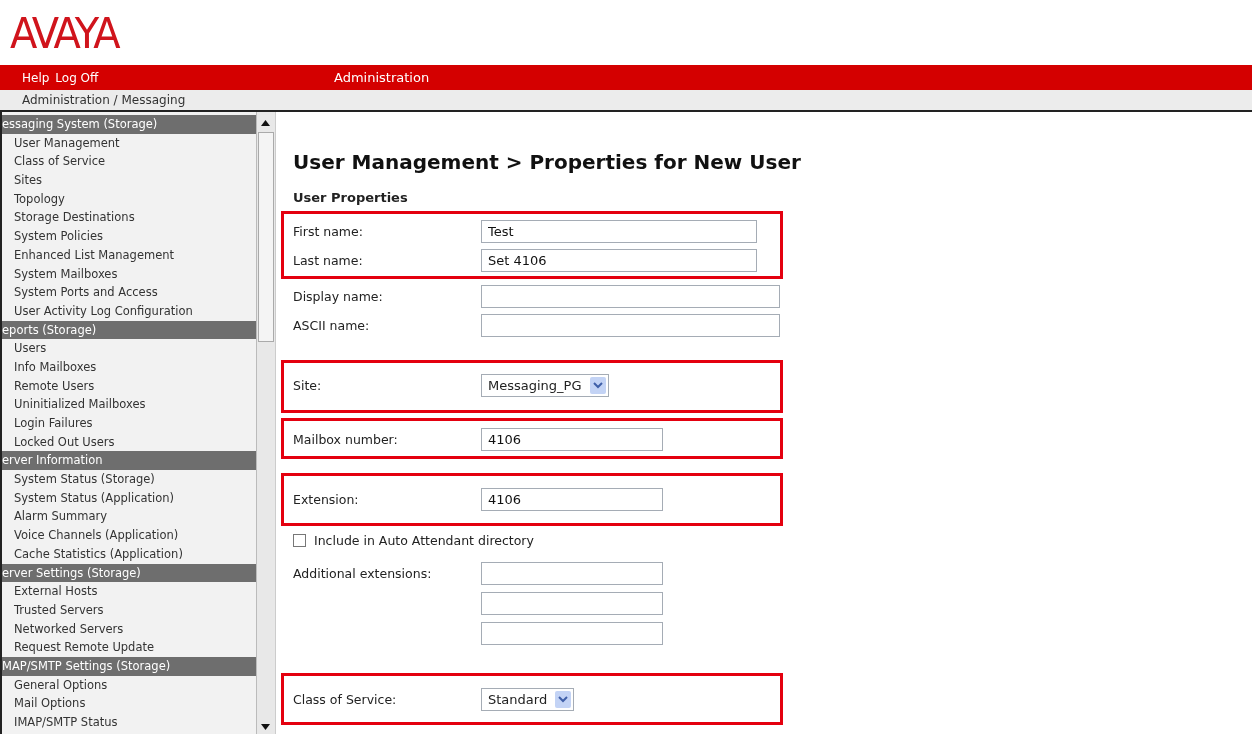 The height and width of the screenshot is (734, 1252). Describe the element at coordinates (129, 535) in the screenshot. I see `sidebar-item: Voice Channels (Application)` at that location.